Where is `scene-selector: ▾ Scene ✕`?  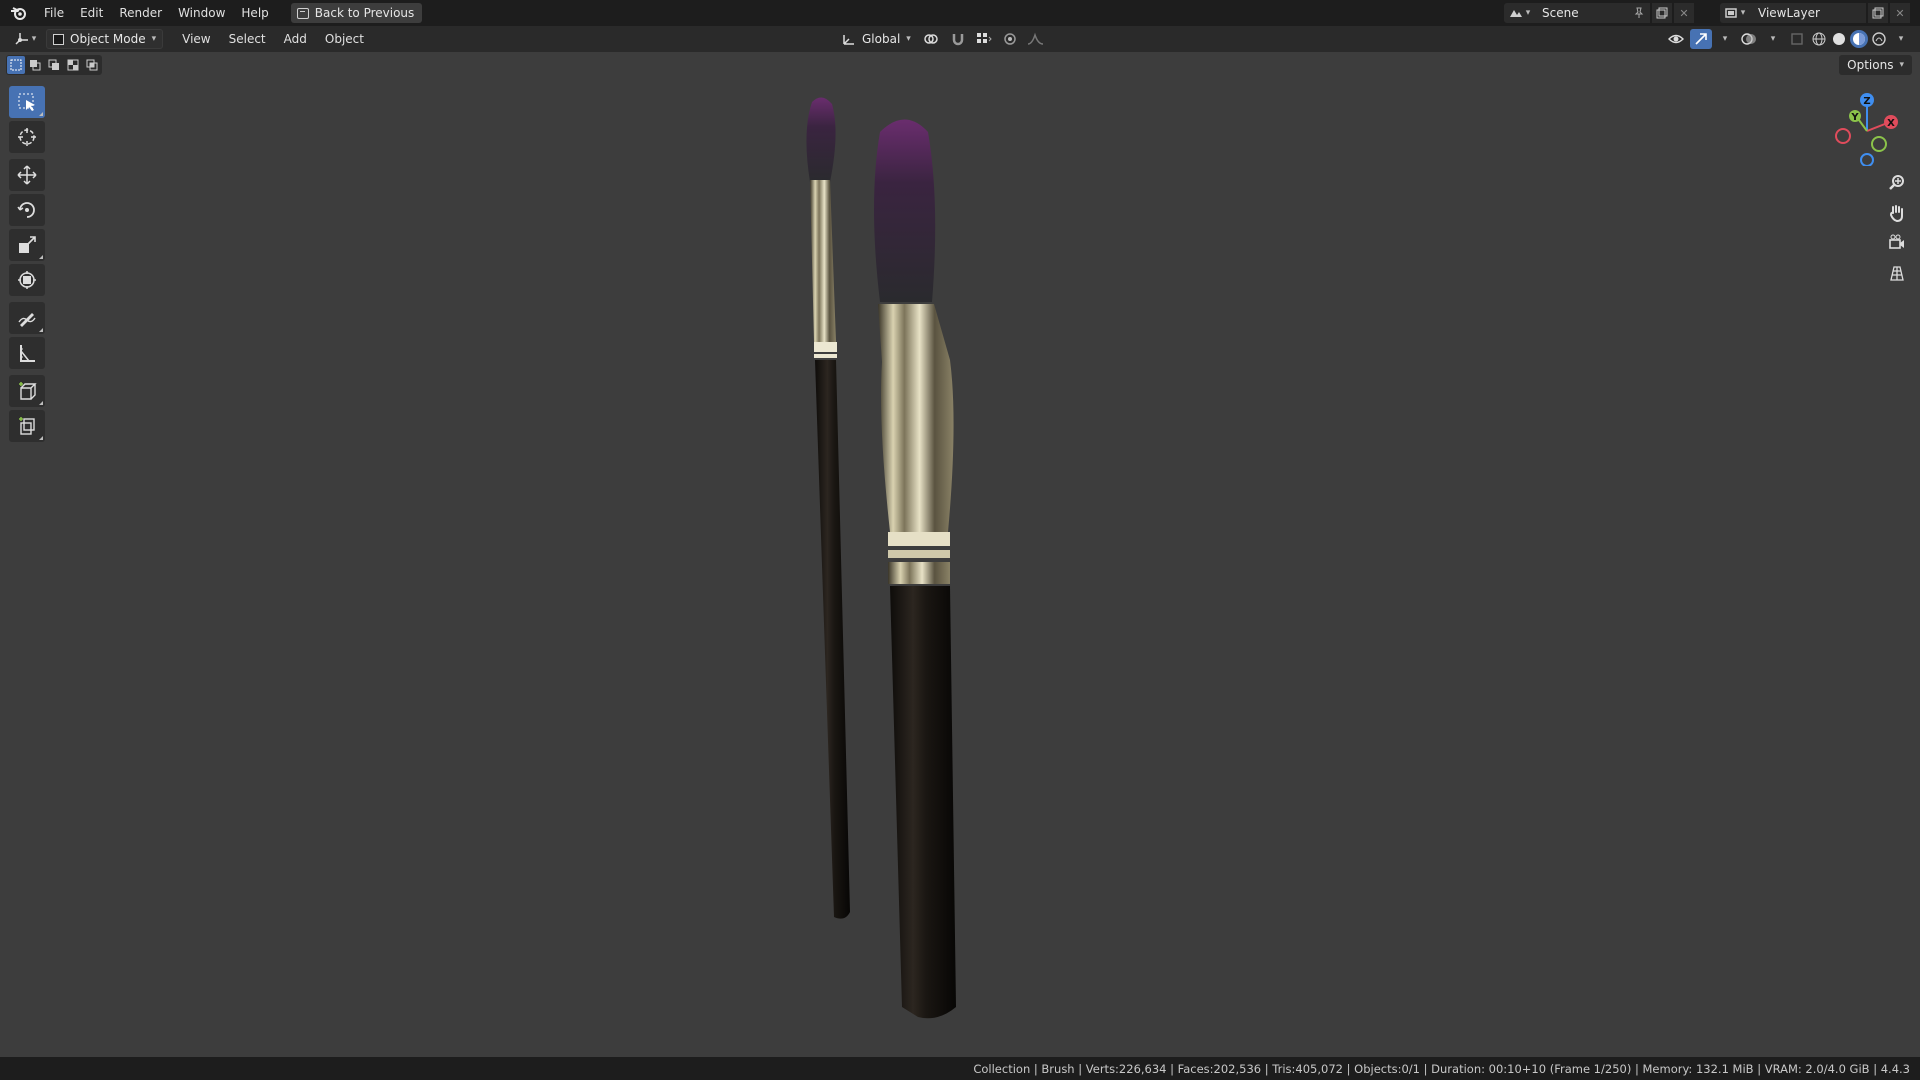 scene-selector: ▾ Scene ✕ is located at coordinates (1599, 13).